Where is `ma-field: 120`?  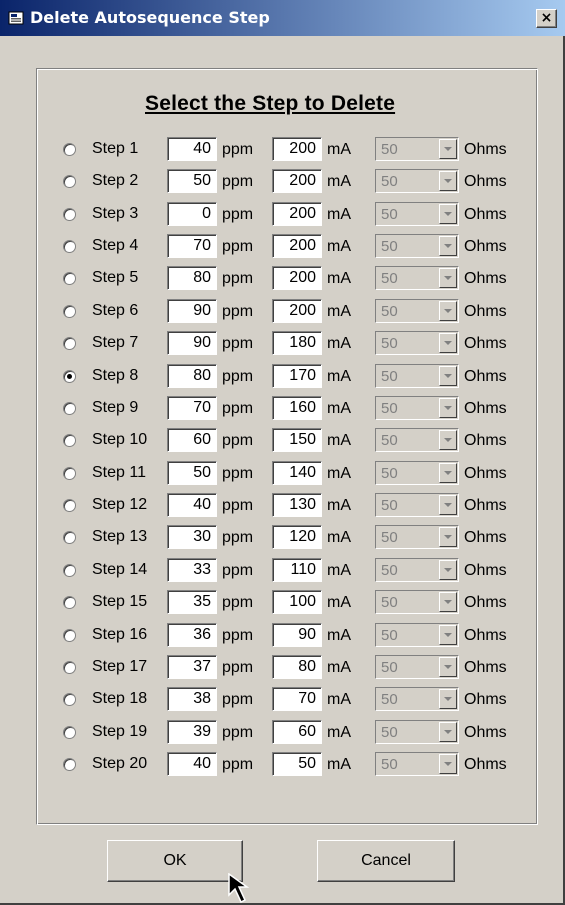
ma-field: 120 is located at coordinates (297, 537).